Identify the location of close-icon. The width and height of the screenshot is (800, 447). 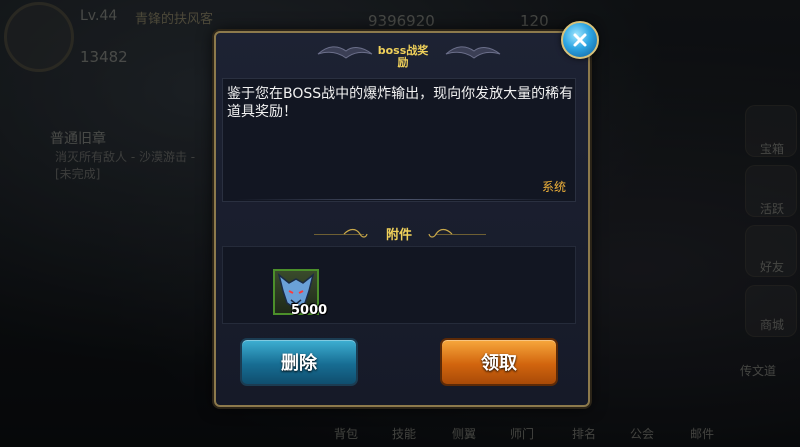
(580, 40).